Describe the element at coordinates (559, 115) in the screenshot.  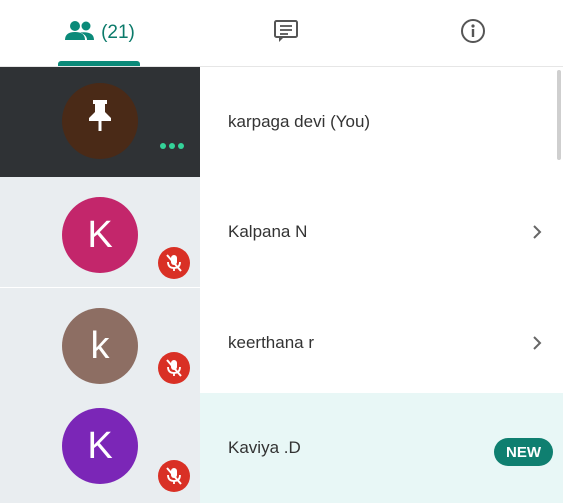
I see `scrollbar` at that location.